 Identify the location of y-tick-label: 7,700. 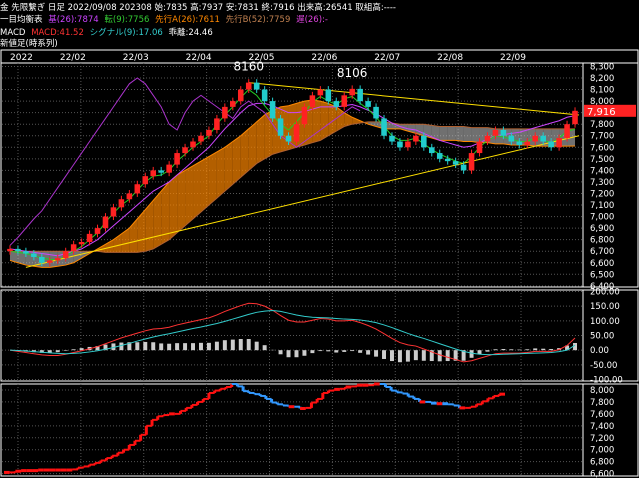
(602, 137).